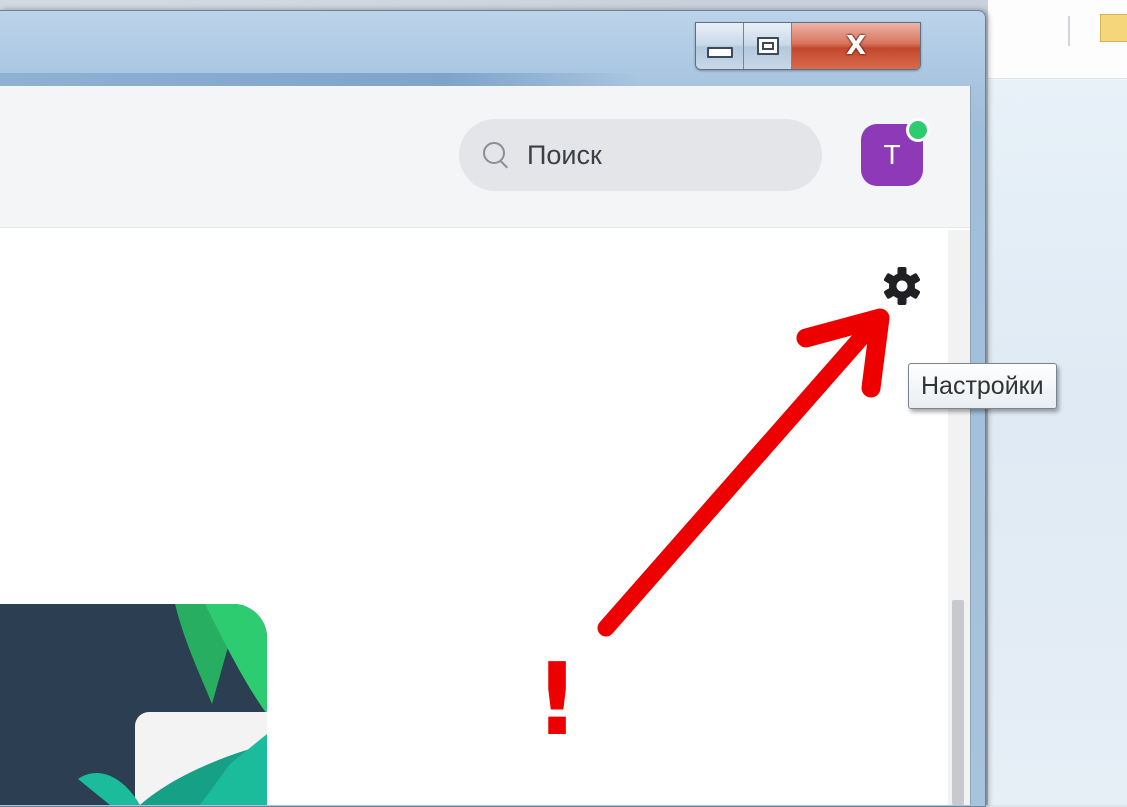  I want to click on minimize-button, so click(720, 46).